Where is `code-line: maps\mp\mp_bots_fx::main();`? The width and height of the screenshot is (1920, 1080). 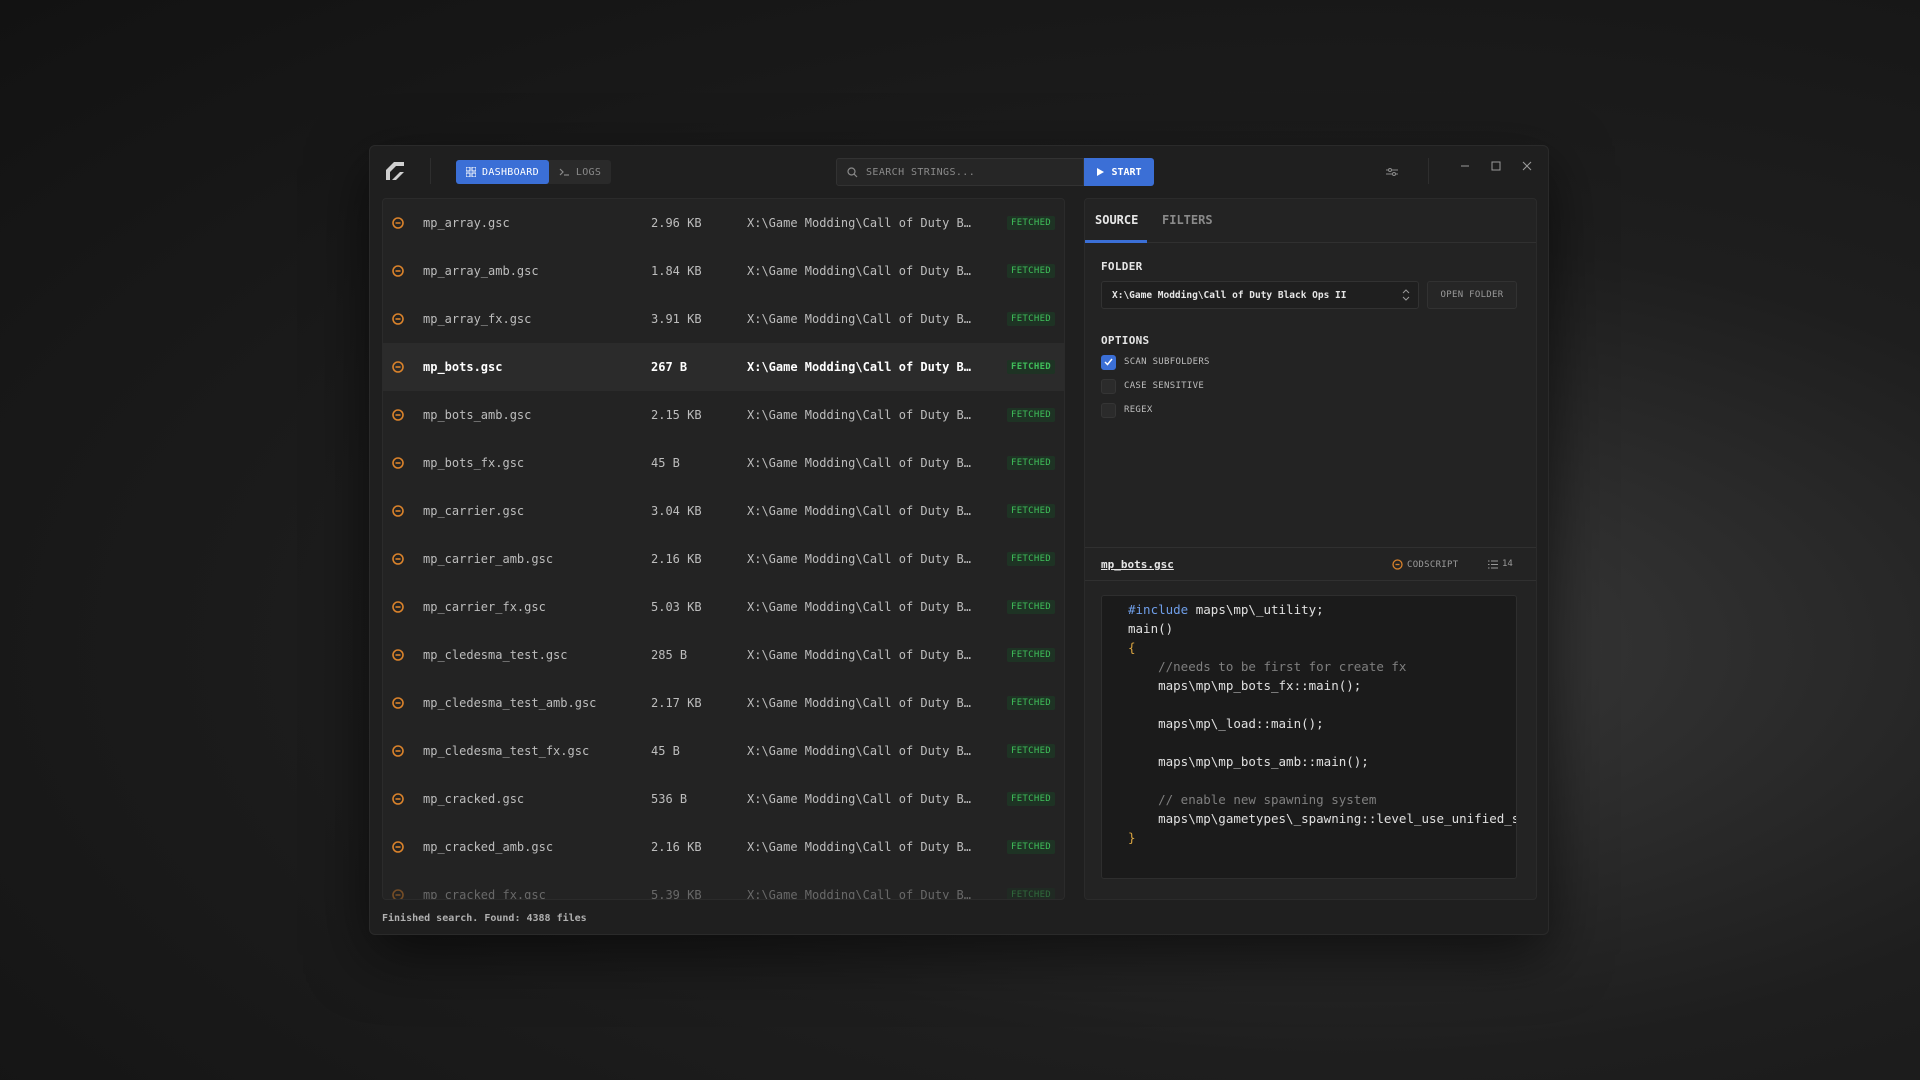 code-line: maps\mp\mp_bots_fx::main(); is located at coordinates (1309, 685).